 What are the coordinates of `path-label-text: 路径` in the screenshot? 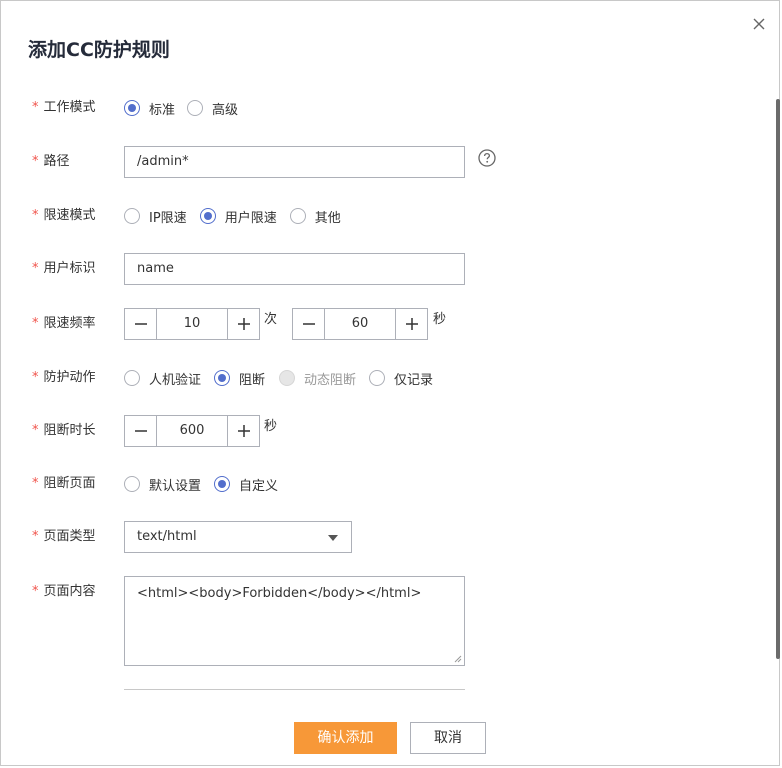 It's located at (56, 161).